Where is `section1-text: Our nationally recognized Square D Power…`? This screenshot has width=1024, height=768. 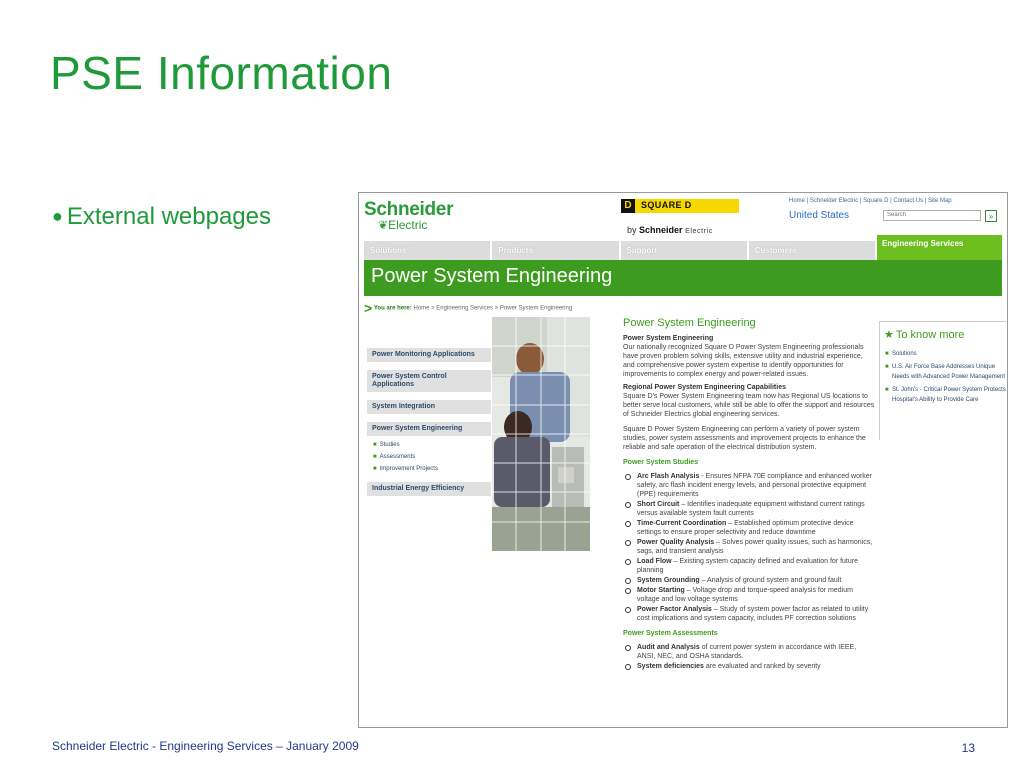 section1-text: Our nationally recognized Square D Power… is located at coordinates (743, 361).